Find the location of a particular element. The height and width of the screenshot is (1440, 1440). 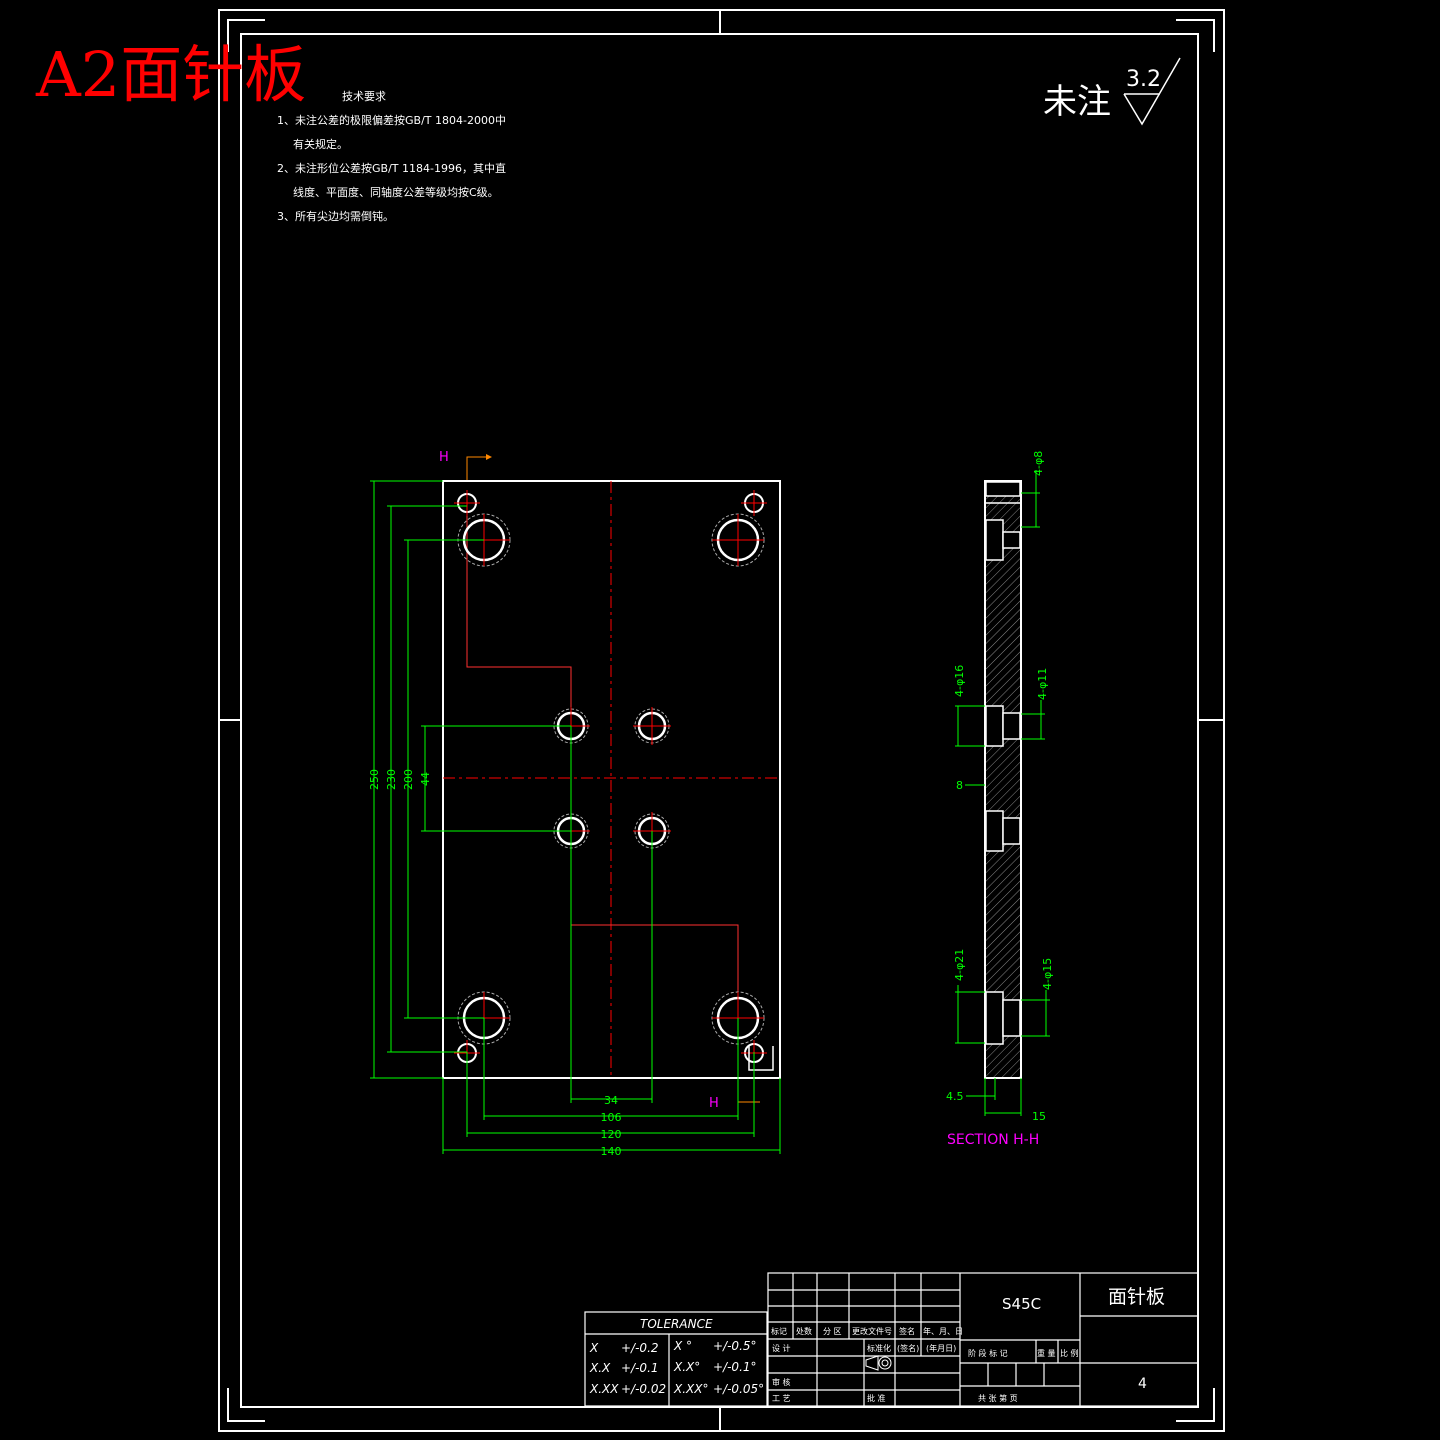

tb-label: 审 核 is located at coordinates (781, 1382).